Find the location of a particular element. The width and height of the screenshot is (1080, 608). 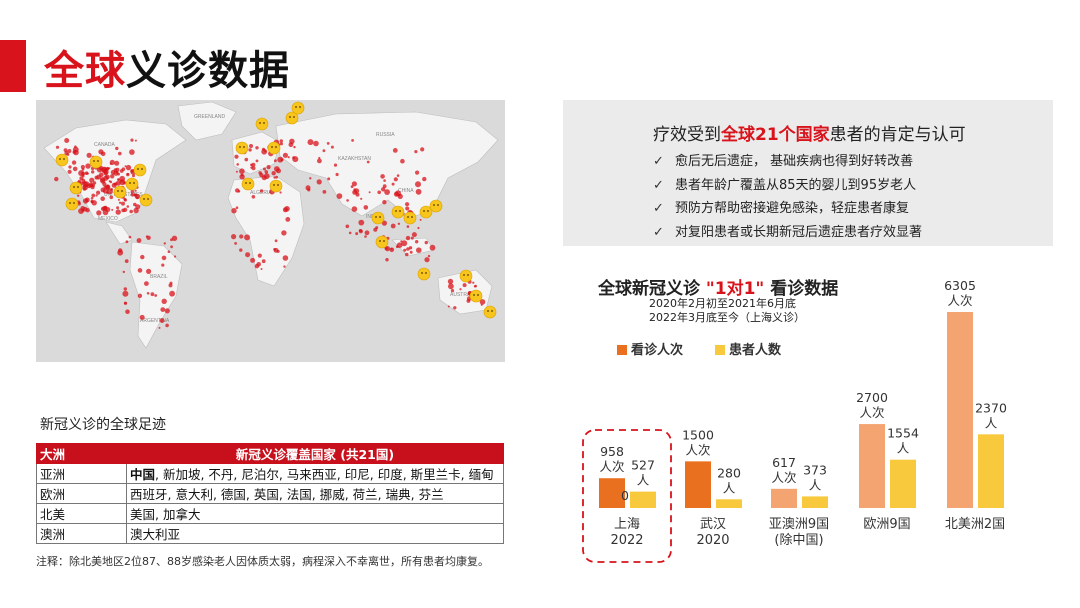

page-title: 全球义诊数据 is located at coordinates (167, 71).